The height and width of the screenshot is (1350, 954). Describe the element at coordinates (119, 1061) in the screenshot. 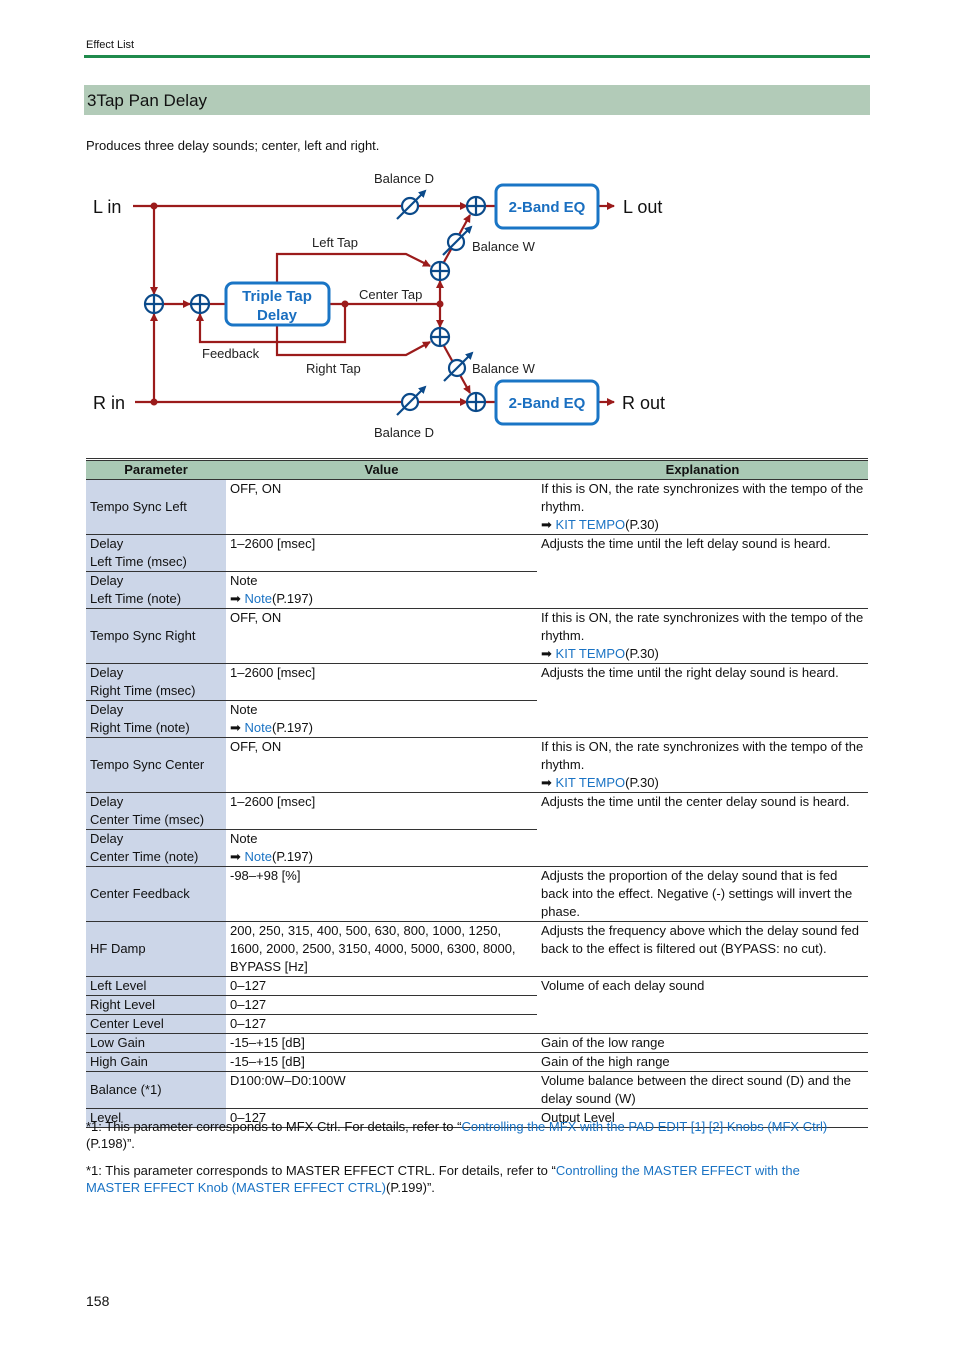

I see `param-name: High Gain` at that location.